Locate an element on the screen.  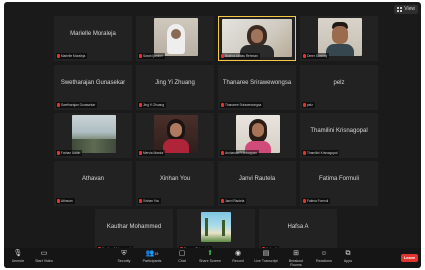
apps-icon: ⧉ is located at coordinates (348, 253).